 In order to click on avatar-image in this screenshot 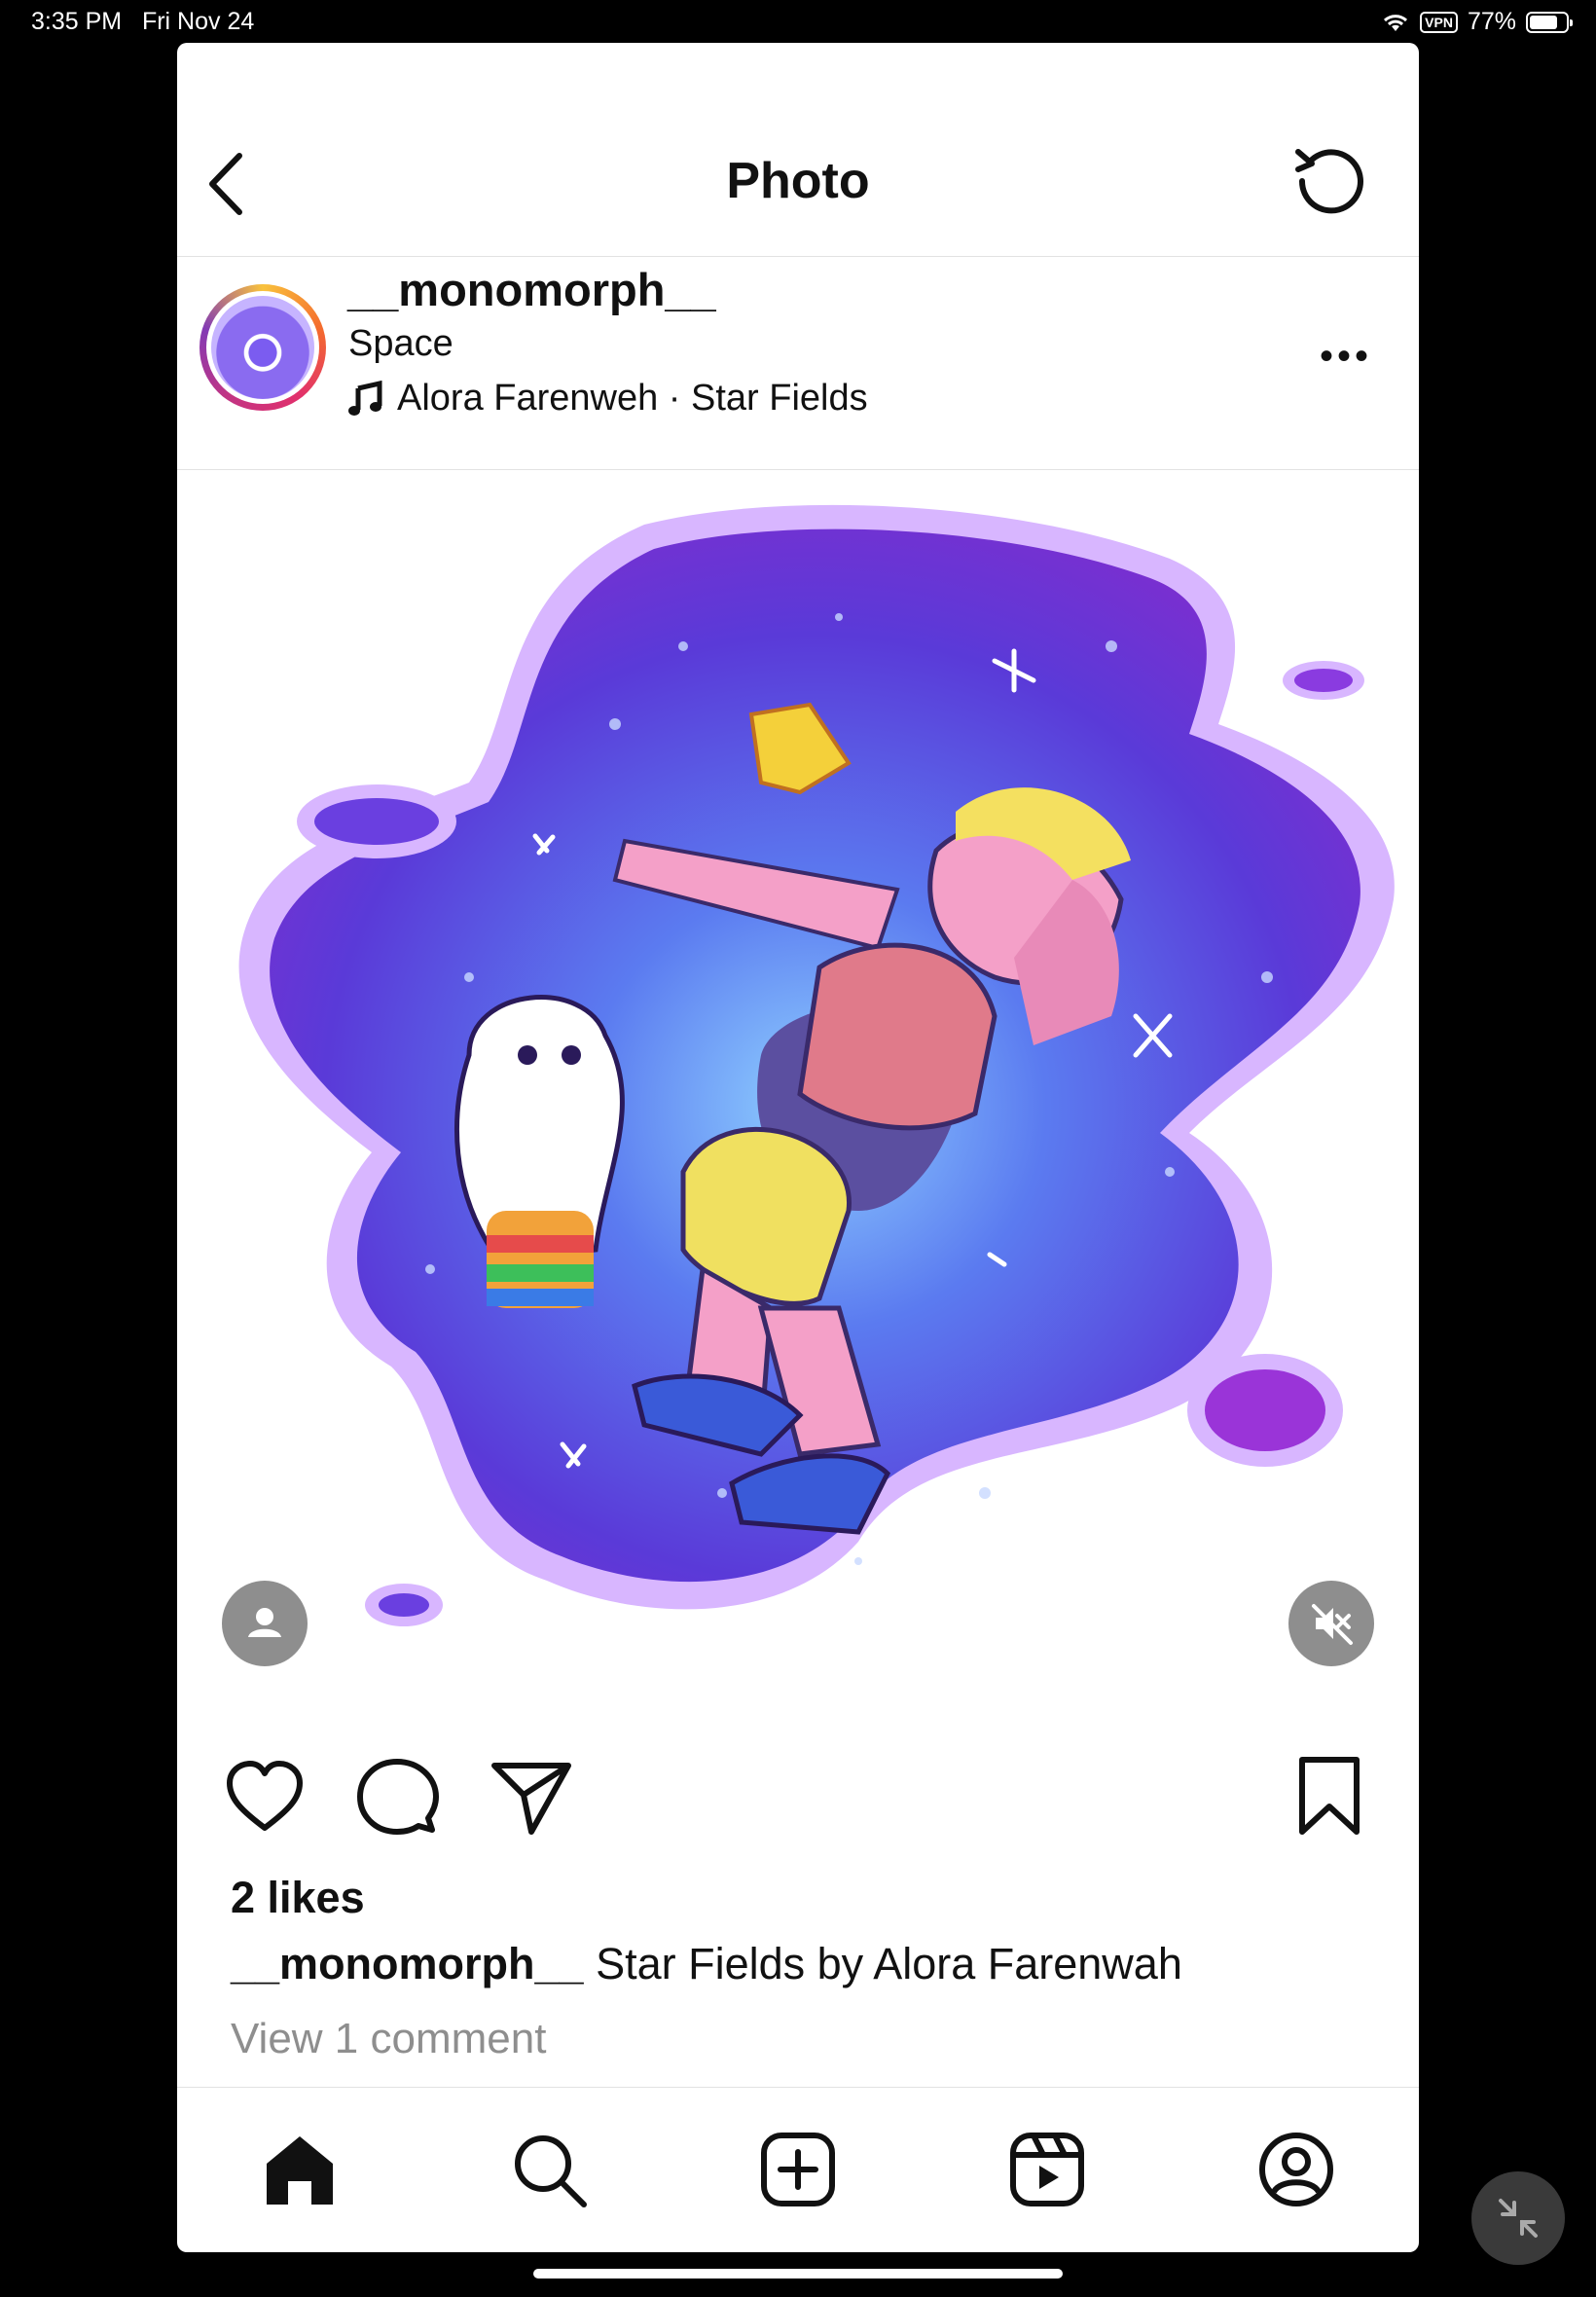, I will do `click(262, 347)`.